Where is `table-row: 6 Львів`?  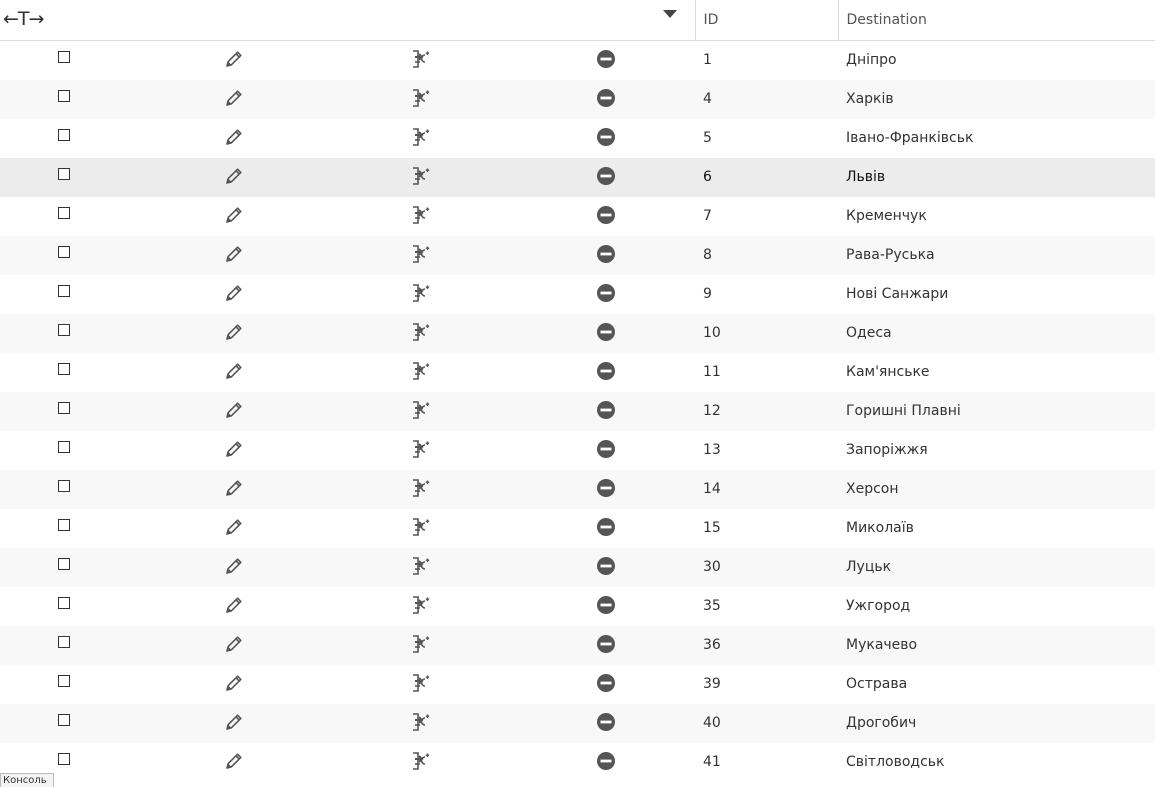 table-row: 6 Львів is located at coordinates (577, 177).